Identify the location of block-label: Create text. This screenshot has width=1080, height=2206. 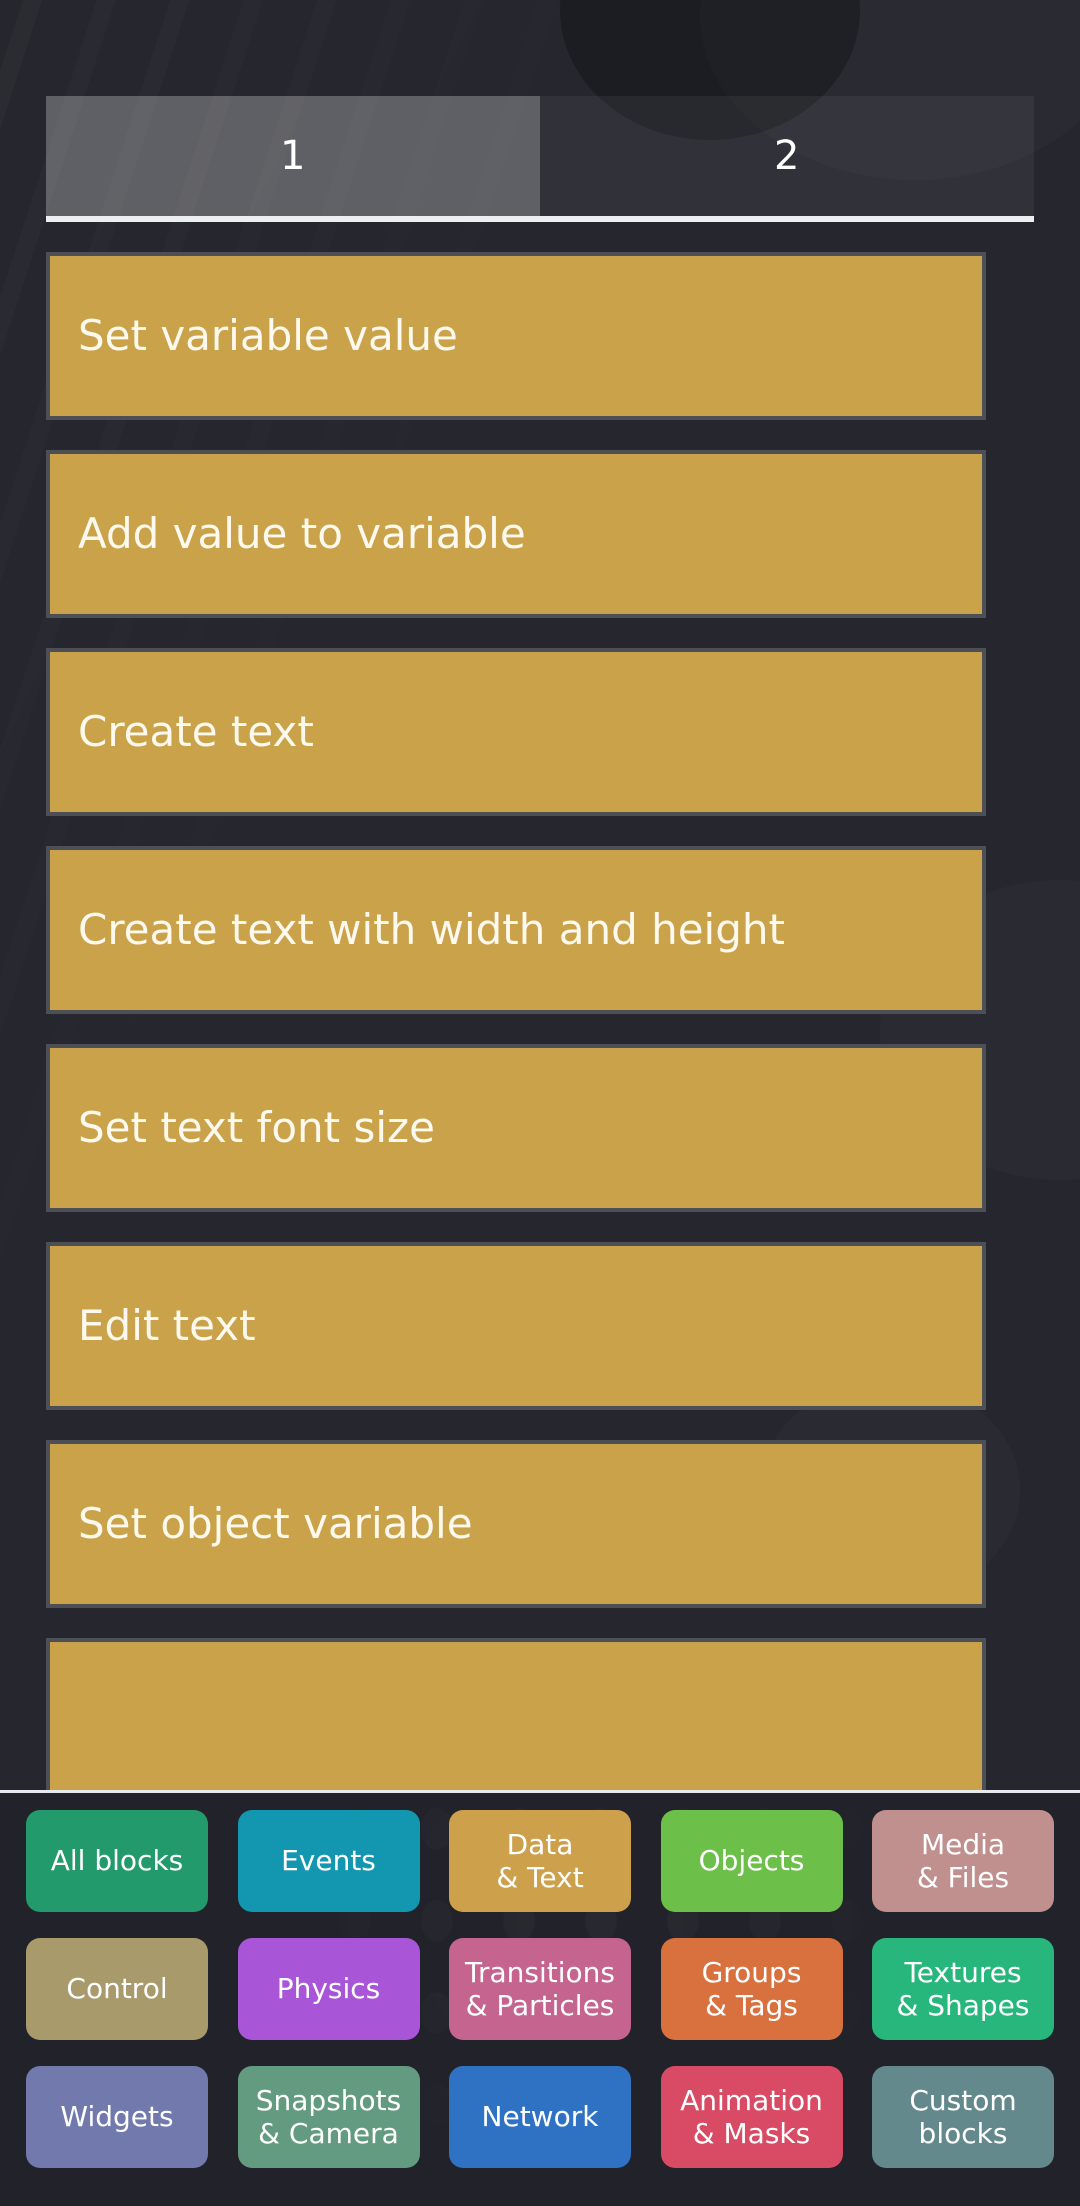
(196, 731).